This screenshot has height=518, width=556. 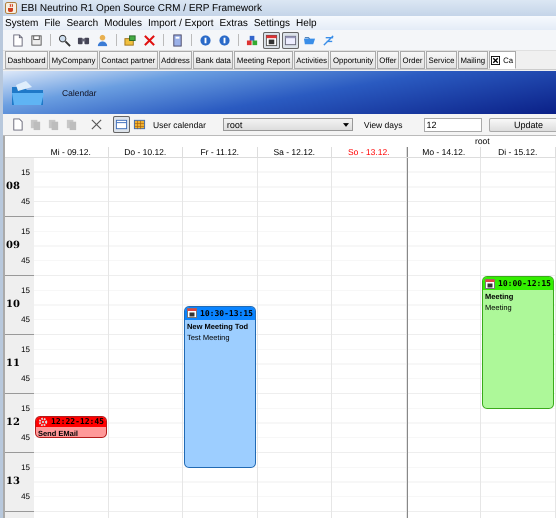 What do you see at coordinates (383, 125) in the screenshot?
I see `view-days-label: View days` at bounding box center [383, 125].